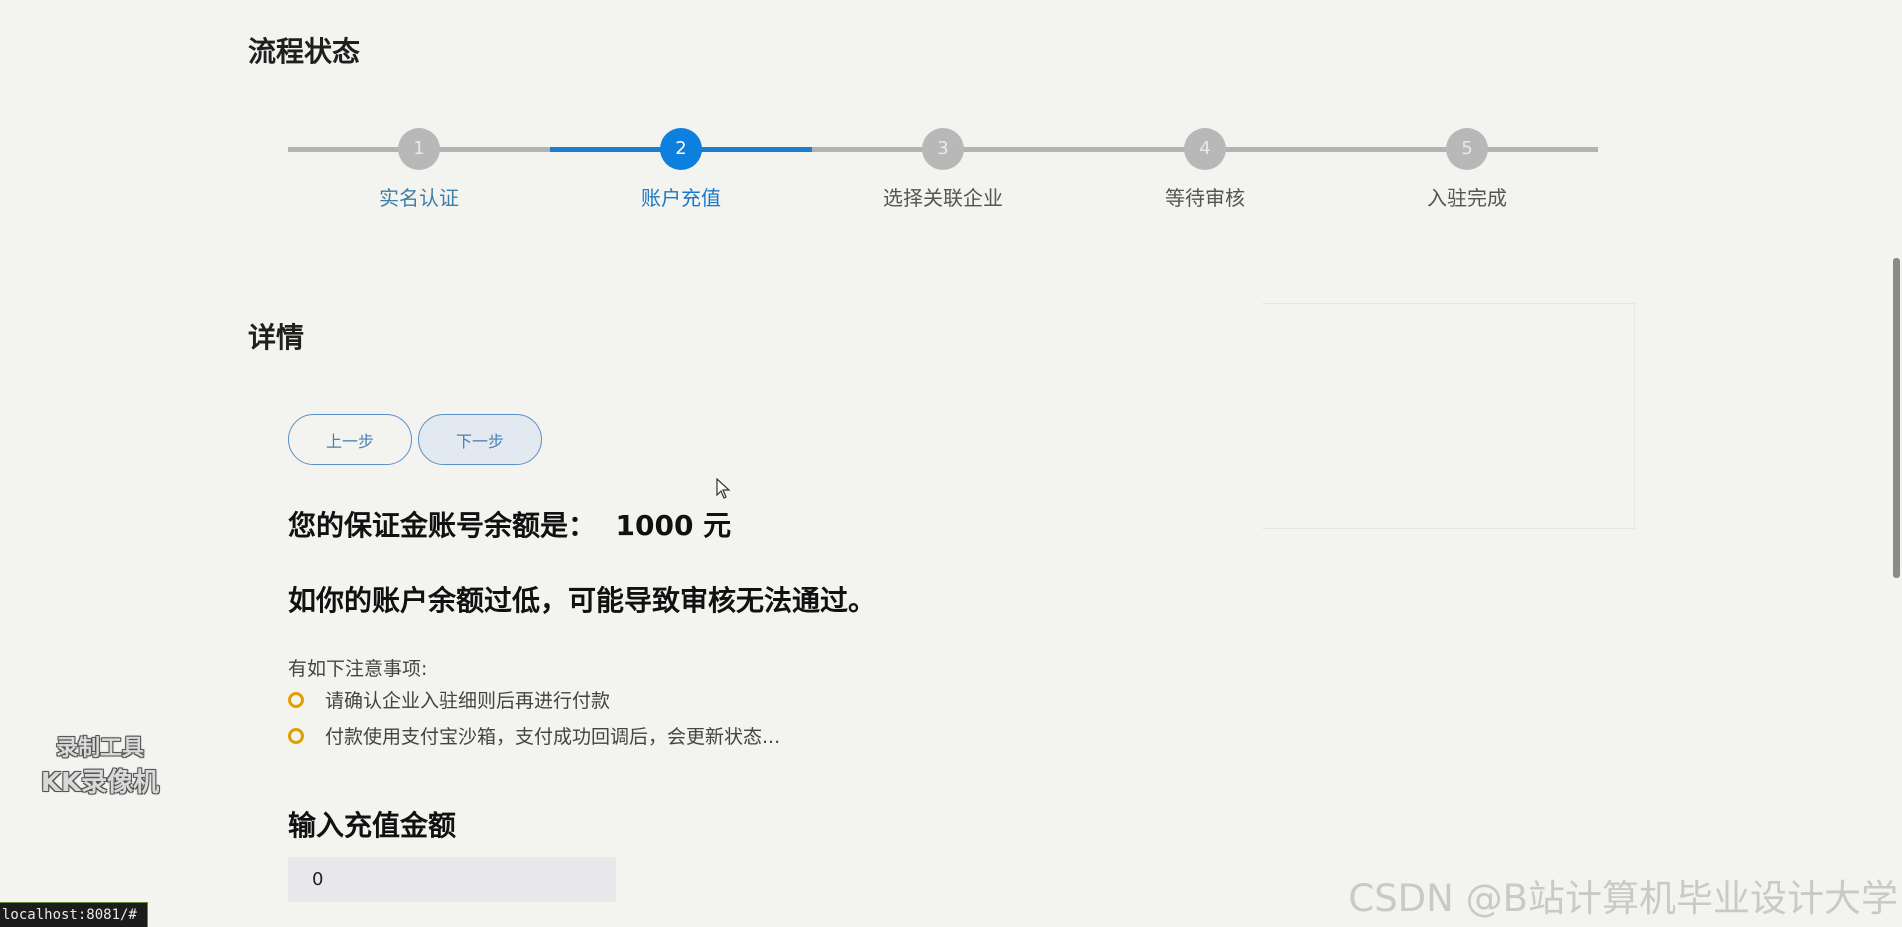  What do you see at coordinates (276, 337) in the screenshot?
I see `detail-title: 详情` at bounding box center [276, 337].